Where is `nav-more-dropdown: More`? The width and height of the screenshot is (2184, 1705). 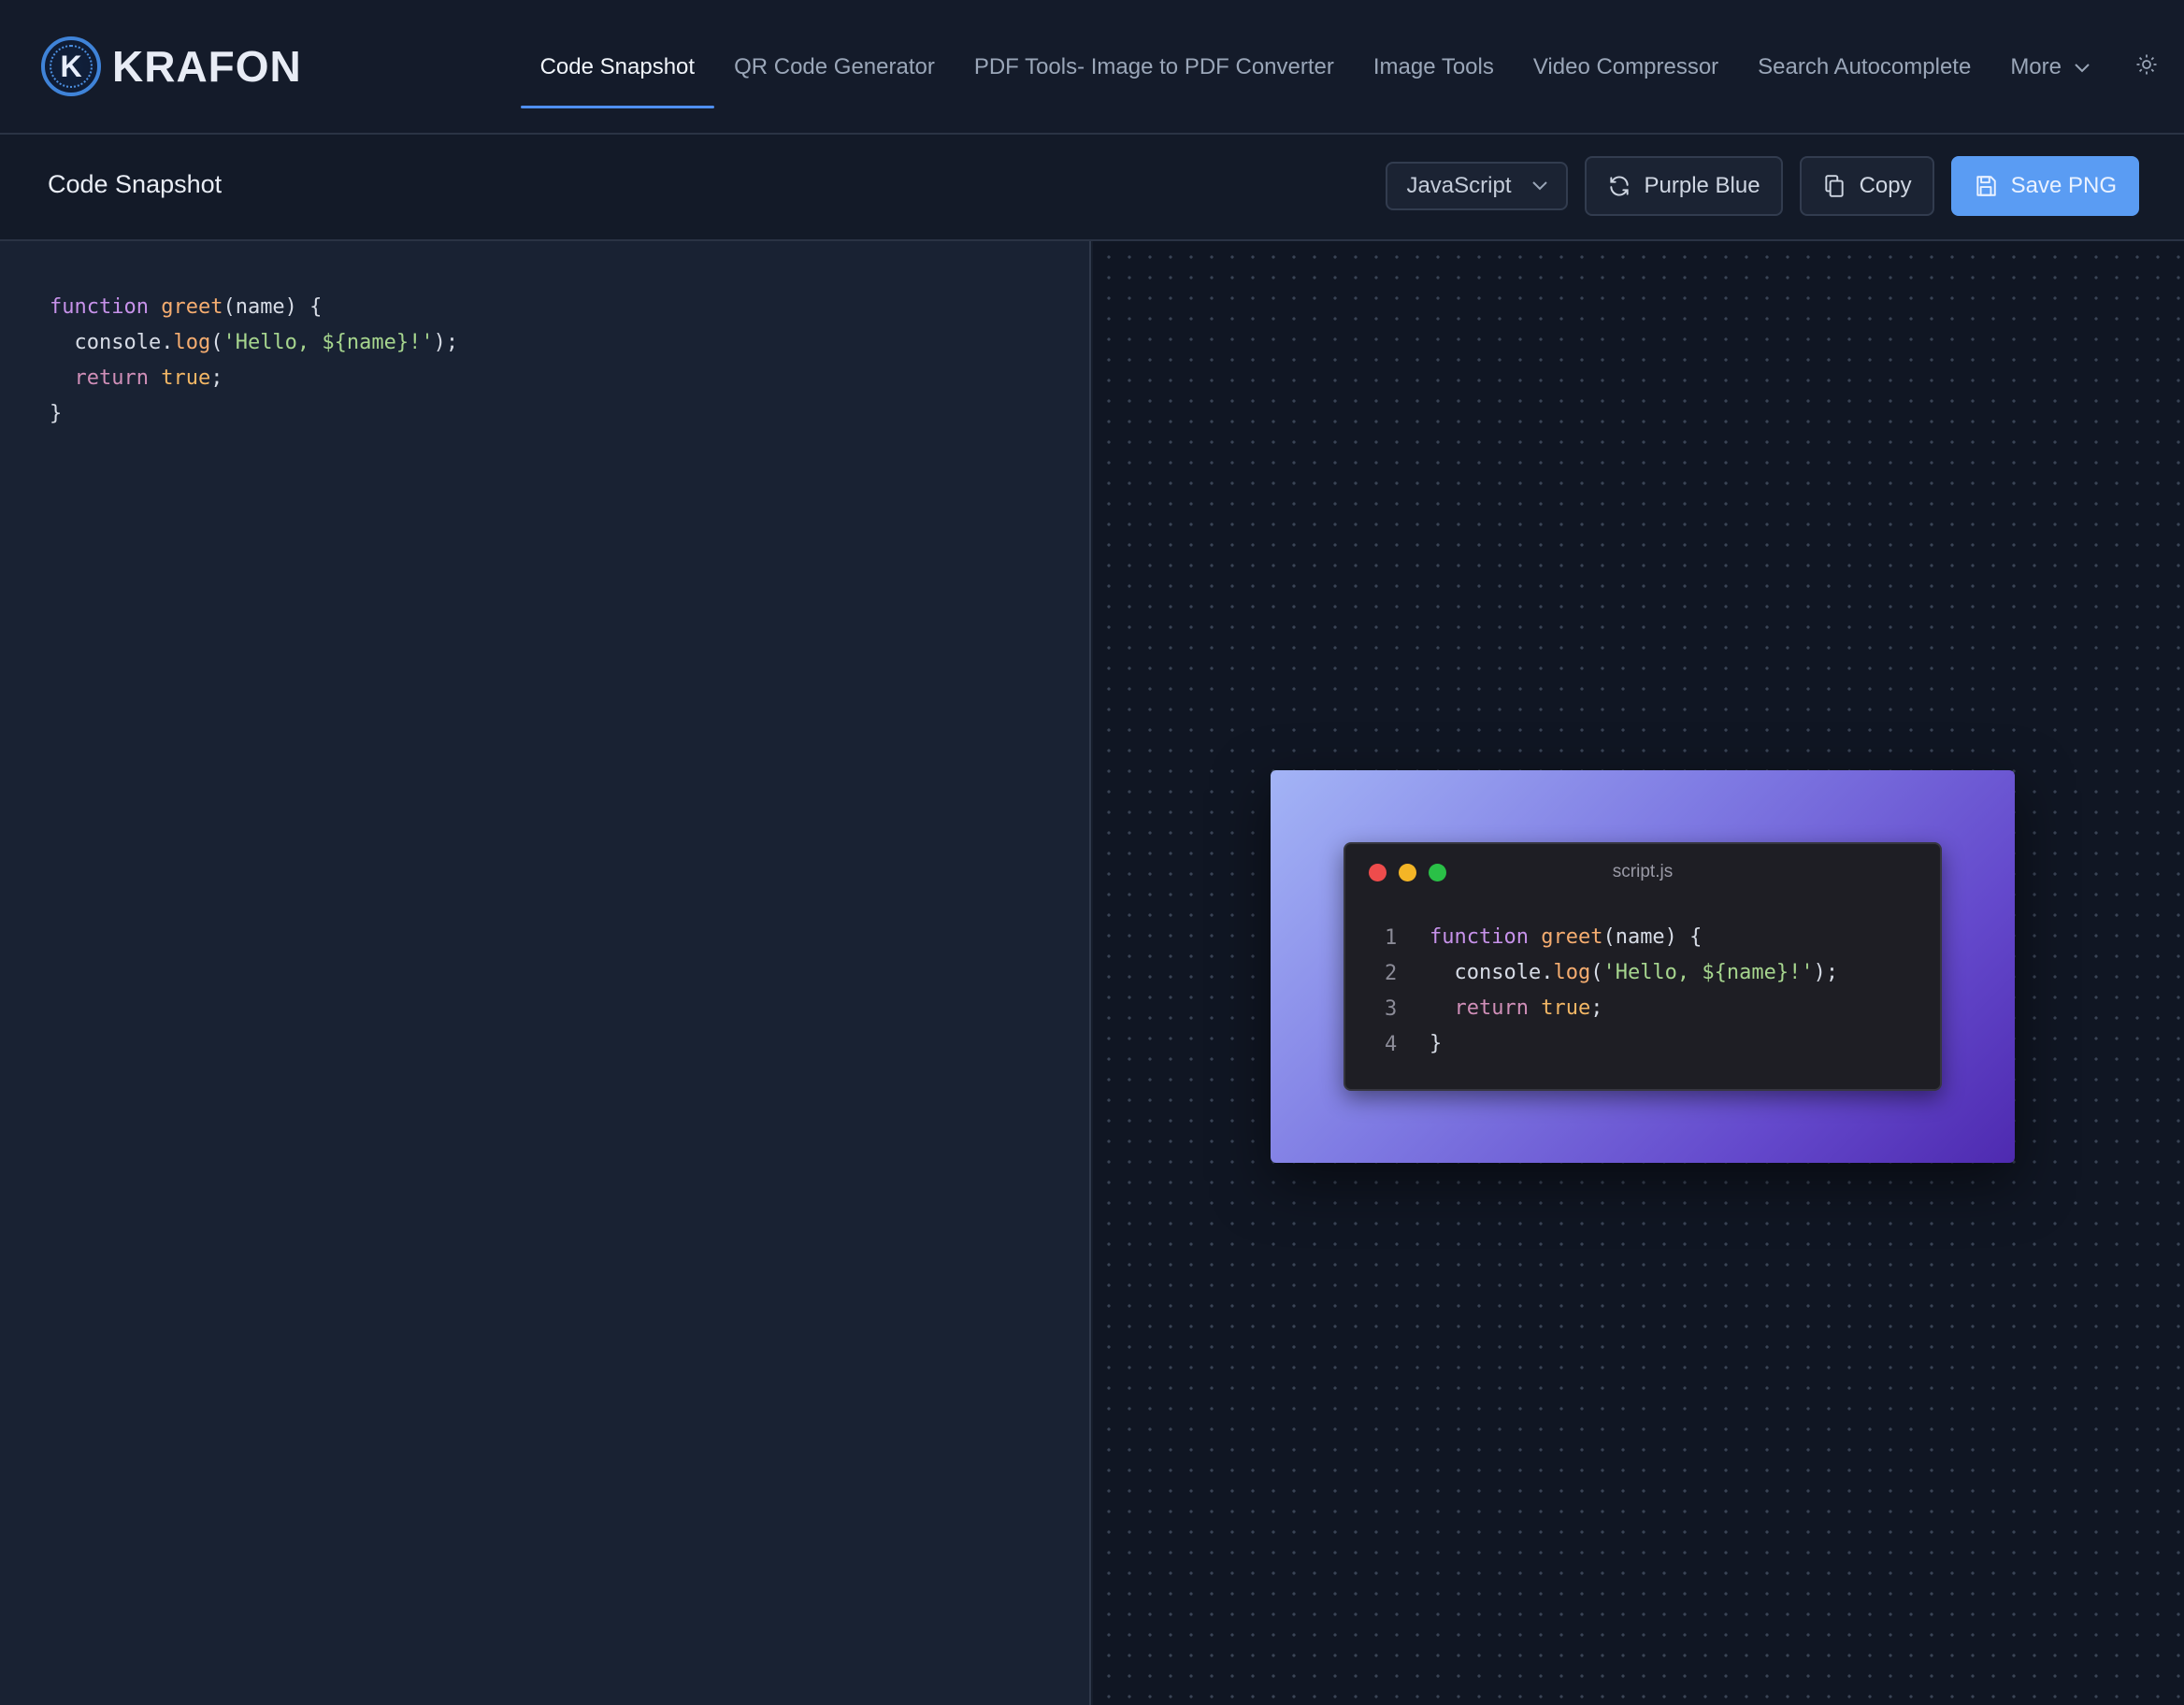
nav-more-dropdown: More is located at coordinates (2049, 68).